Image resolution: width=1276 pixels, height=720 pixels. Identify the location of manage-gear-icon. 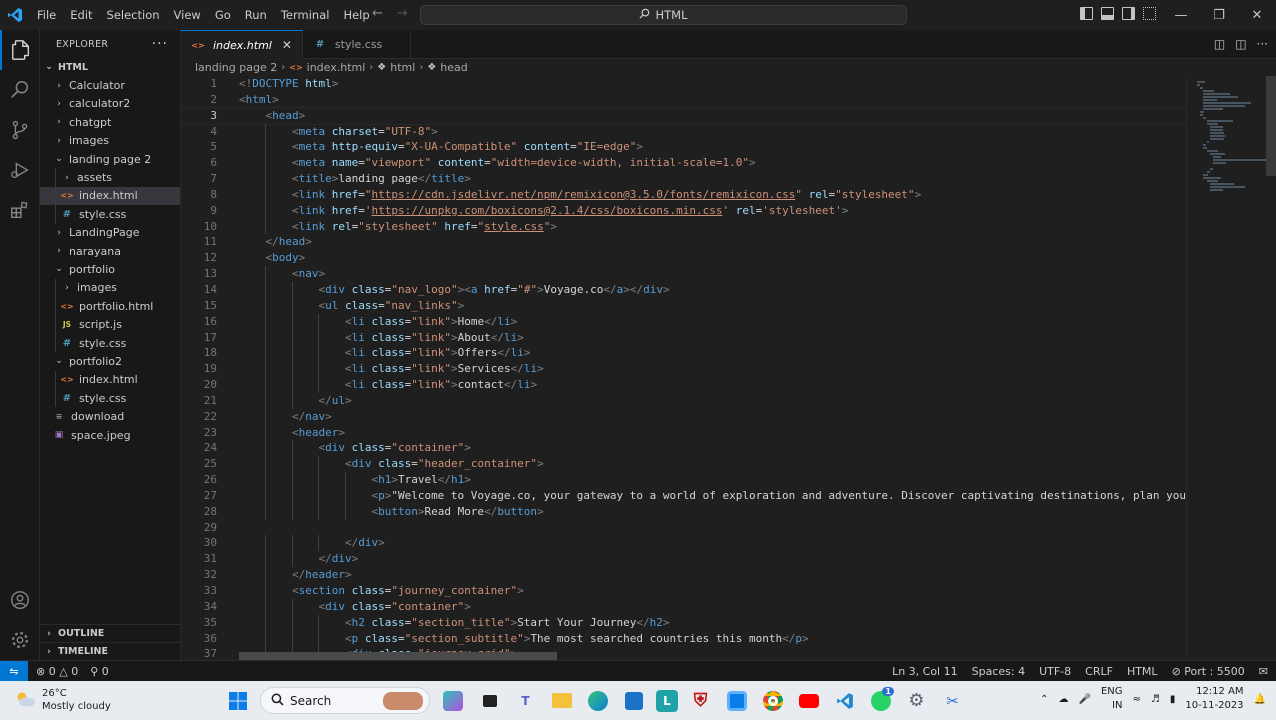
(20, 640).